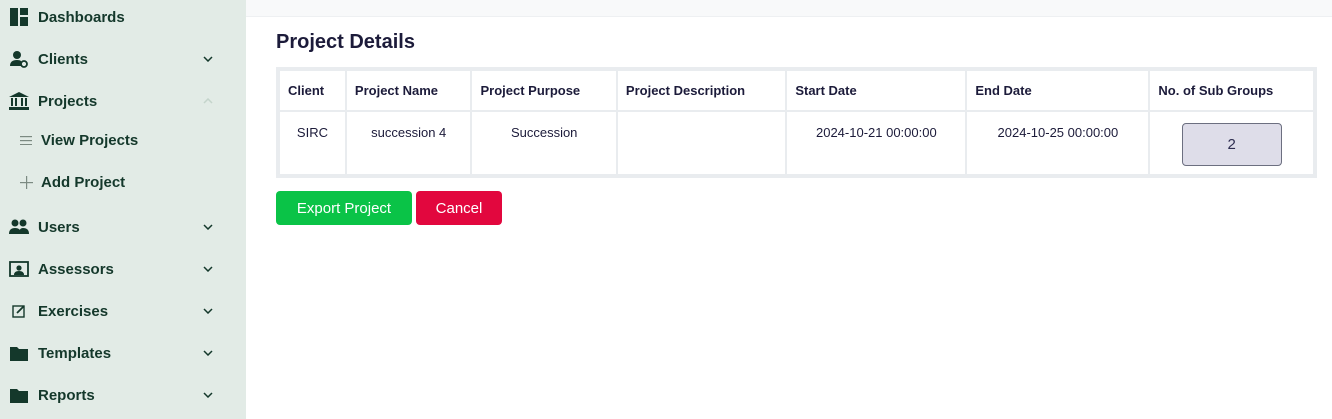 The width and height of the screenshot is (1332, 419). What do you see at coordinates (123, 101) in the screenshot?
I see `sidebar-item-projects: Projects` at bounding box center [123, 101].